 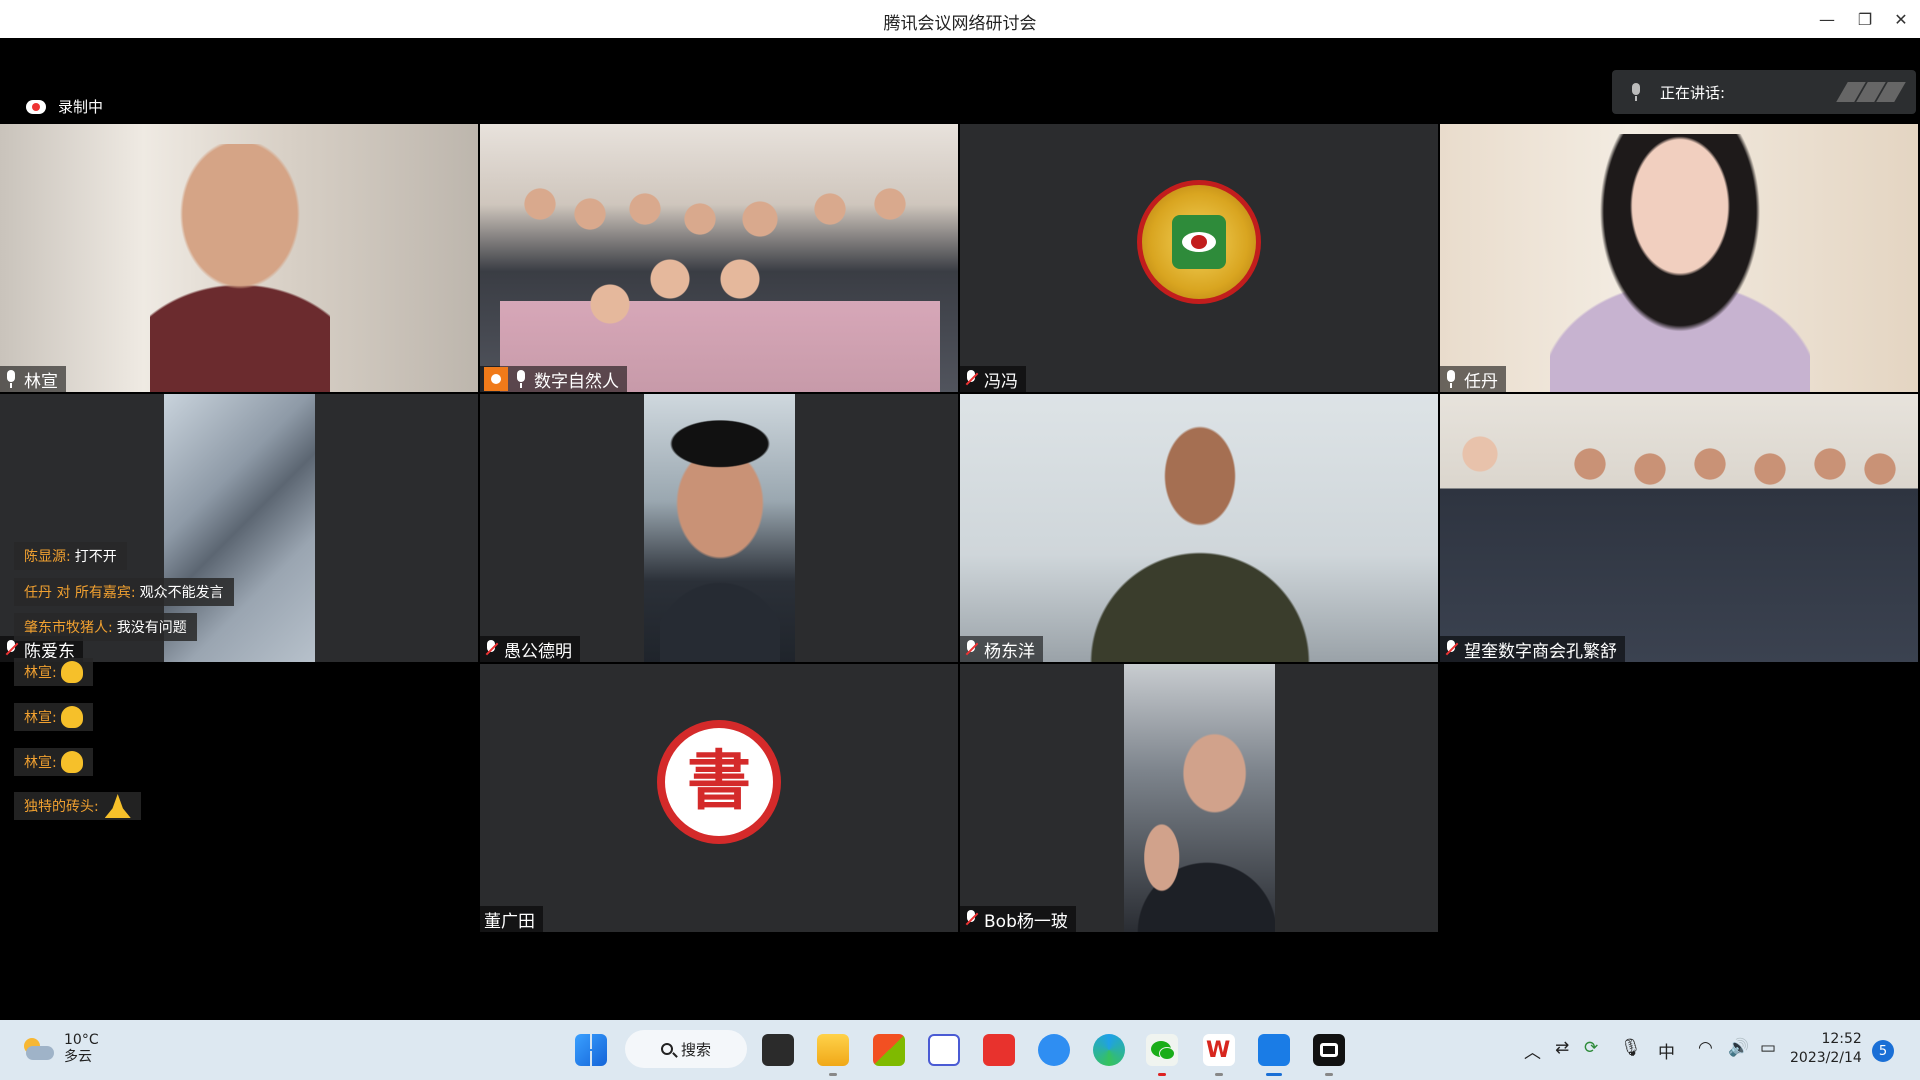 What do you see at coordinates (1591, 1048) in the screenshot?
I see `sync-icon: ⟳` at bounding box center [1591, 1048].